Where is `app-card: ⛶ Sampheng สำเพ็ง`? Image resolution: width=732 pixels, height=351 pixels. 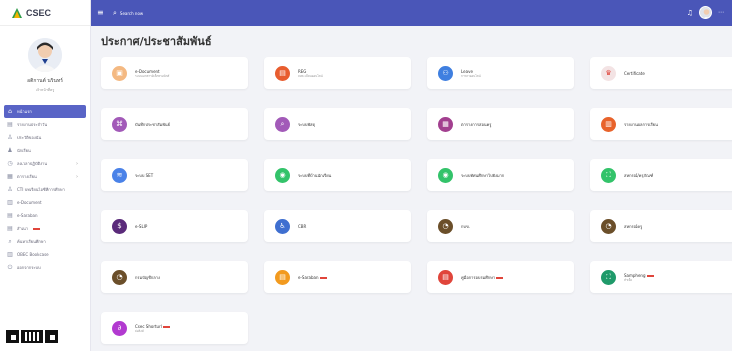
app-card: ⛶ Sampheng สำเพ็ง is located at coordinates (661, 277).